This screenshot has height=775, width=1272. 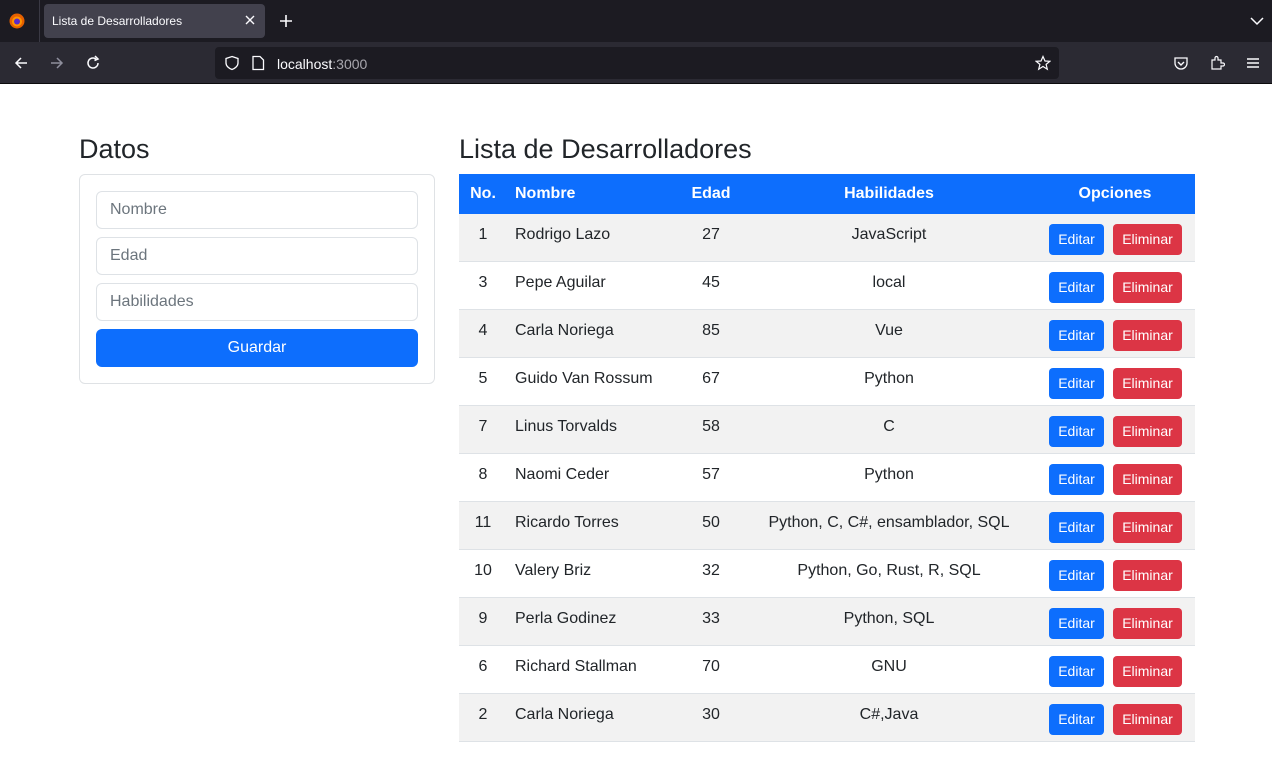 What do you see at coordinates (889, 193) in the screenshot?
I see `column-header-habilidades: Habilidades` at bounding box center [889, 193].